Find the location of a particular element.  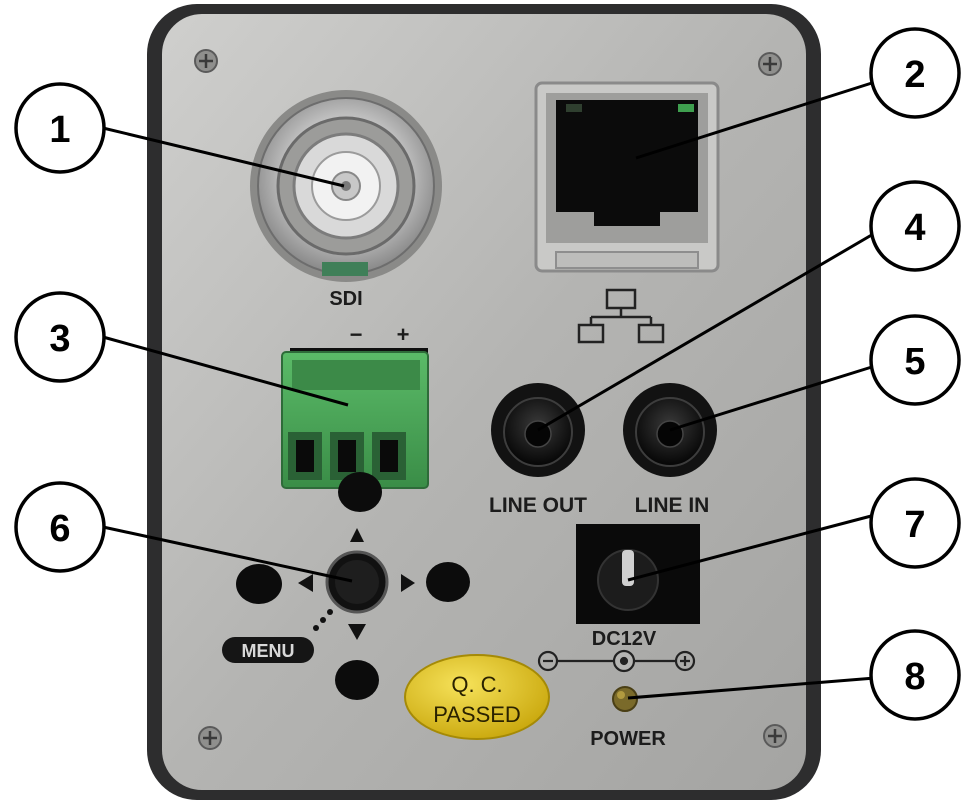

callout-1: 1 is located at coordinates (60, 128).